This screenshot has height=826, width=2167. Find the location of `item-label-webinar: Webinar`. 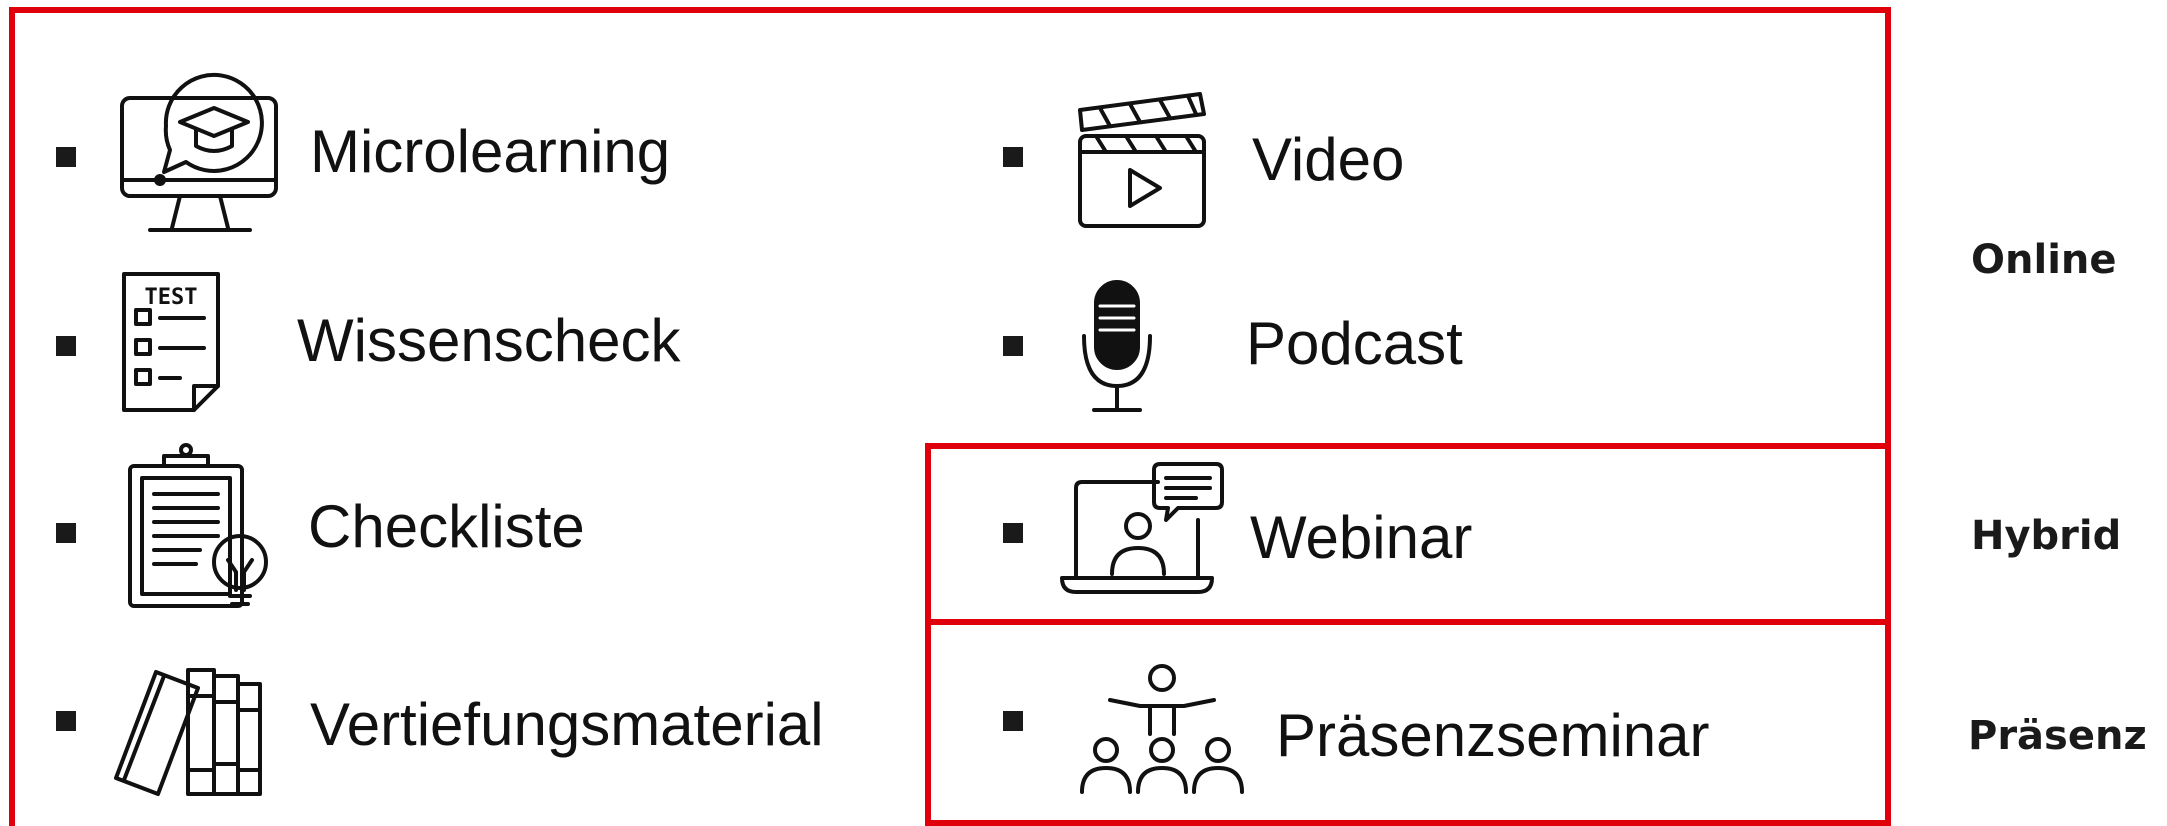

item-label-webinar: Webinar is located at coordinates (1361, 537).